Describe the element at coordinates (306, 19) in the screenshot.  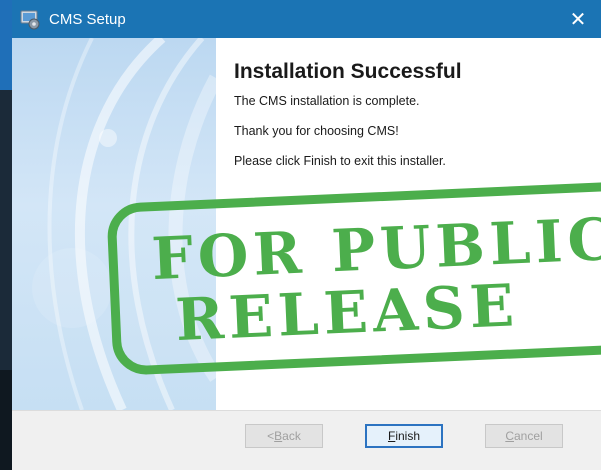
I see `title-bar: CMS Setup ✕` at that location.